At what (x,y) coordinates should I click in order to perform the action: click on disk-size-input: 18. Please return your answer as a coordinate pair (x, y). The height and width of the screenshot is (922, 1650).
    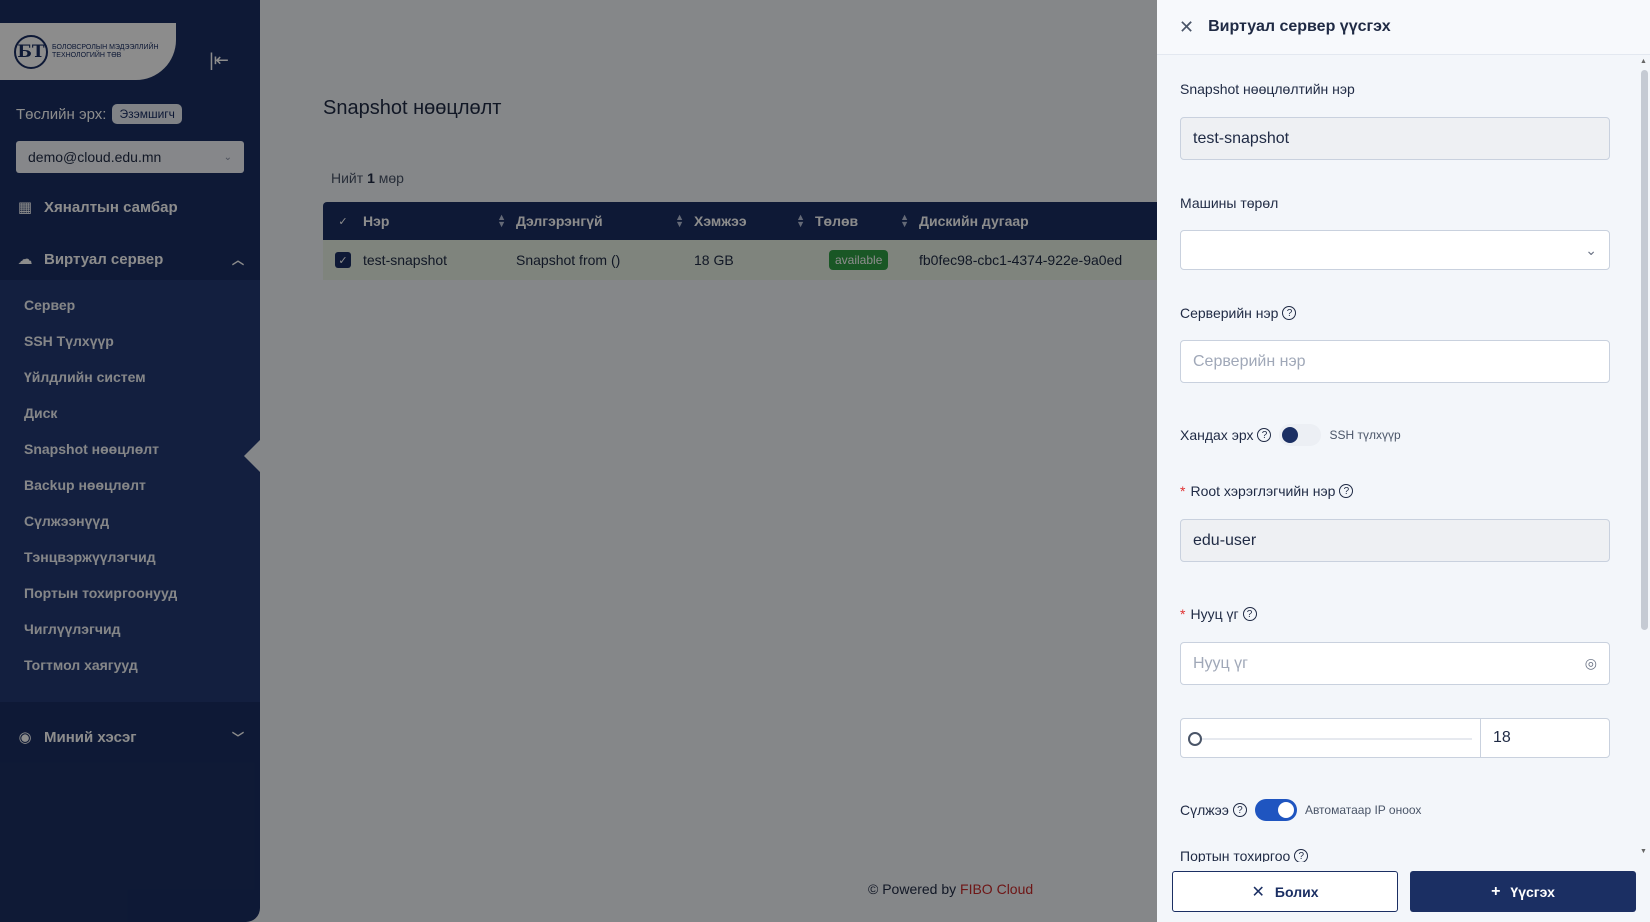
    Looking at the image, I should click on (1545, 738).